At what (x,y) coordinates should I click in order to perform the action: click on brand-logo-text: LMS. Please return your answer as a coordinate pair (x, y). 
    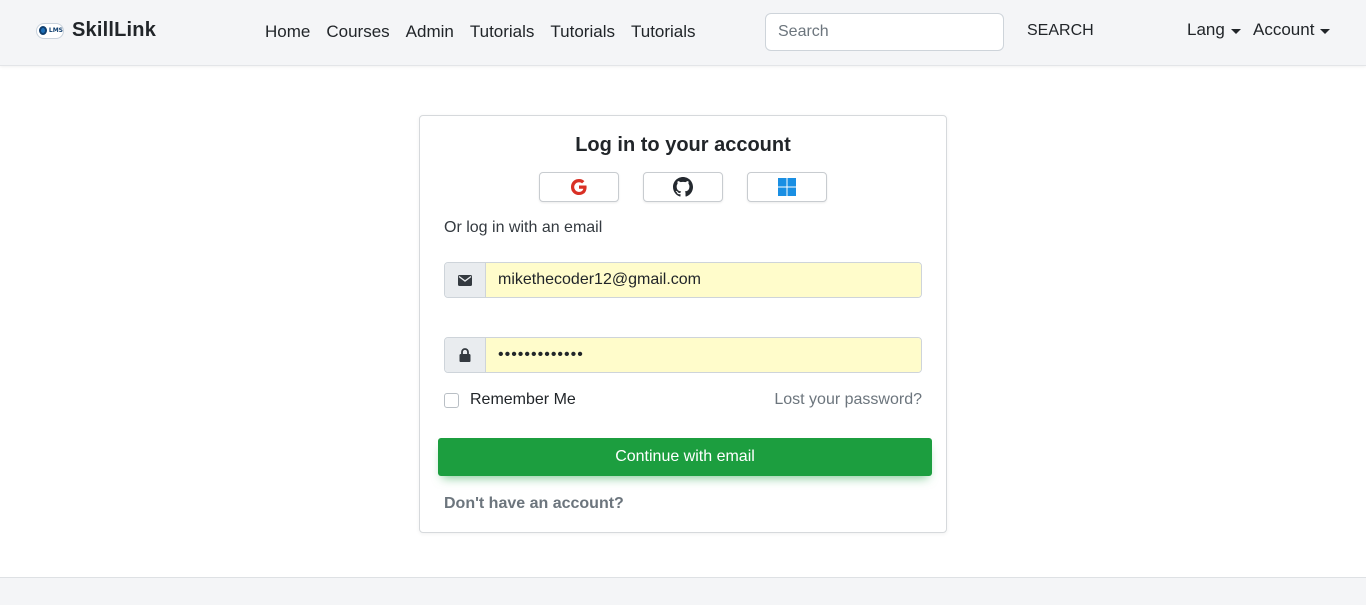
    Looking at the image, I should click on (55, 30).